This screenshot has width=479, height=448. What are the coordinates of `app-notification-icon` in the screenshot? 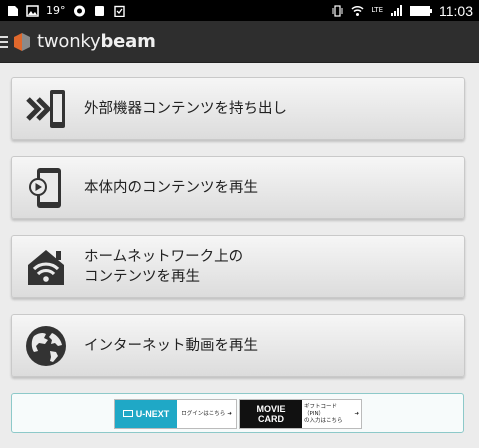 It's located at (79, 10).